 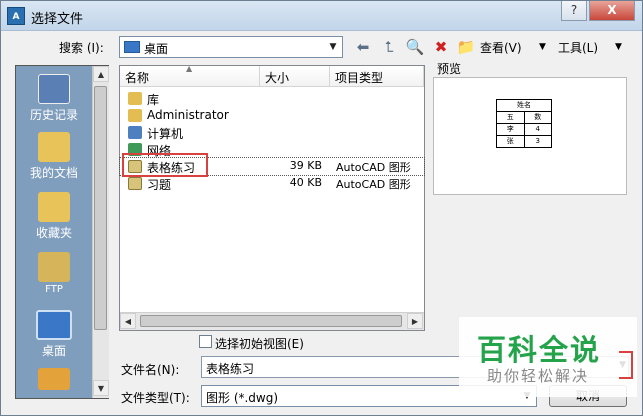 What do you see at coordinates (277, 78) in the screenshot?
I see `column-size-label: 大小` at bounding box center [277, 78].